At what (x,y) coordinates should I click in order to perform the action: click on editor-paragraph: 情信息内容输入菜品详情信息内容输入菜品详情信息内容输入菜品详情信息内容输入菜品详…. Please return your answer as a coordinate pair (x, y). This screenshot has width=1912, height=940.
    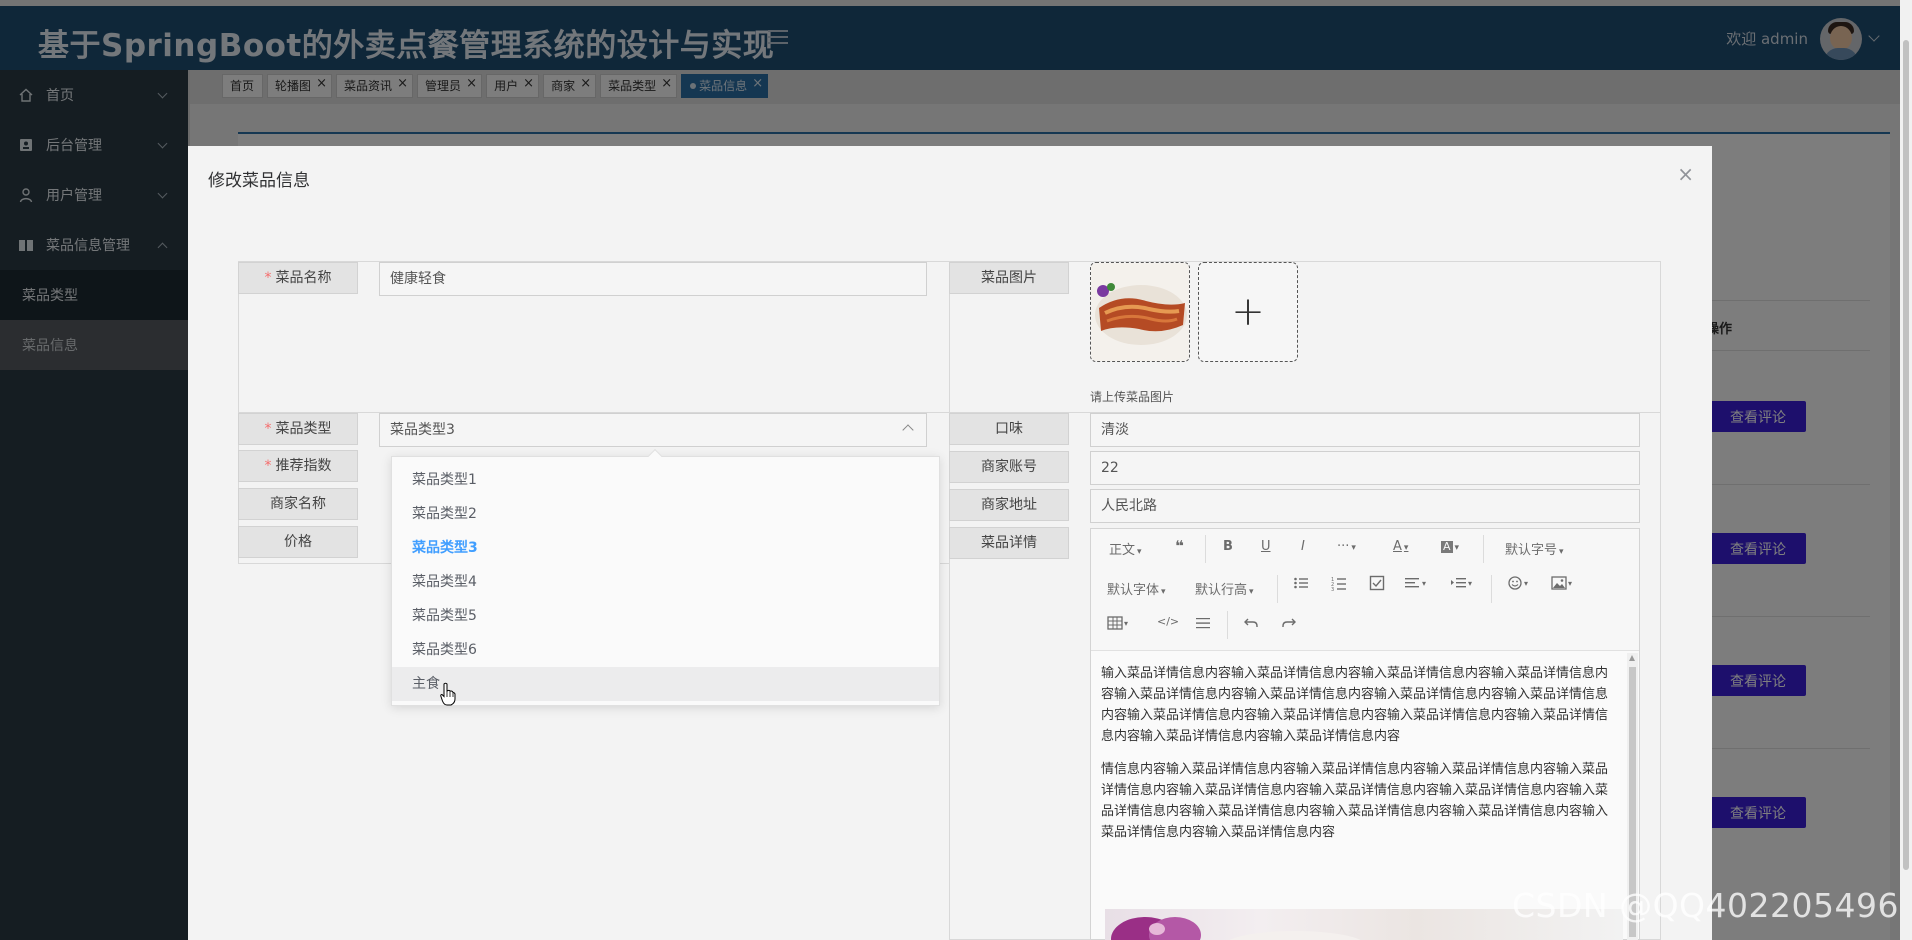
    Looking at the image, I should click on (1355, 801).